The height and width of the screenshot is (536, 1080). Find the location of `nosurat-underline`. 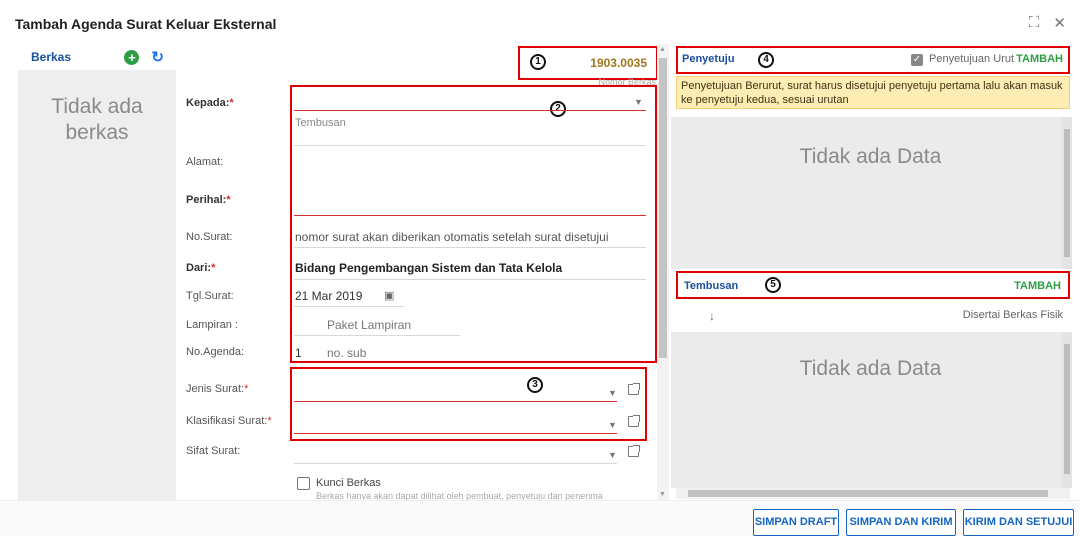

nosurat-underline is located at coordinates (470, 247).